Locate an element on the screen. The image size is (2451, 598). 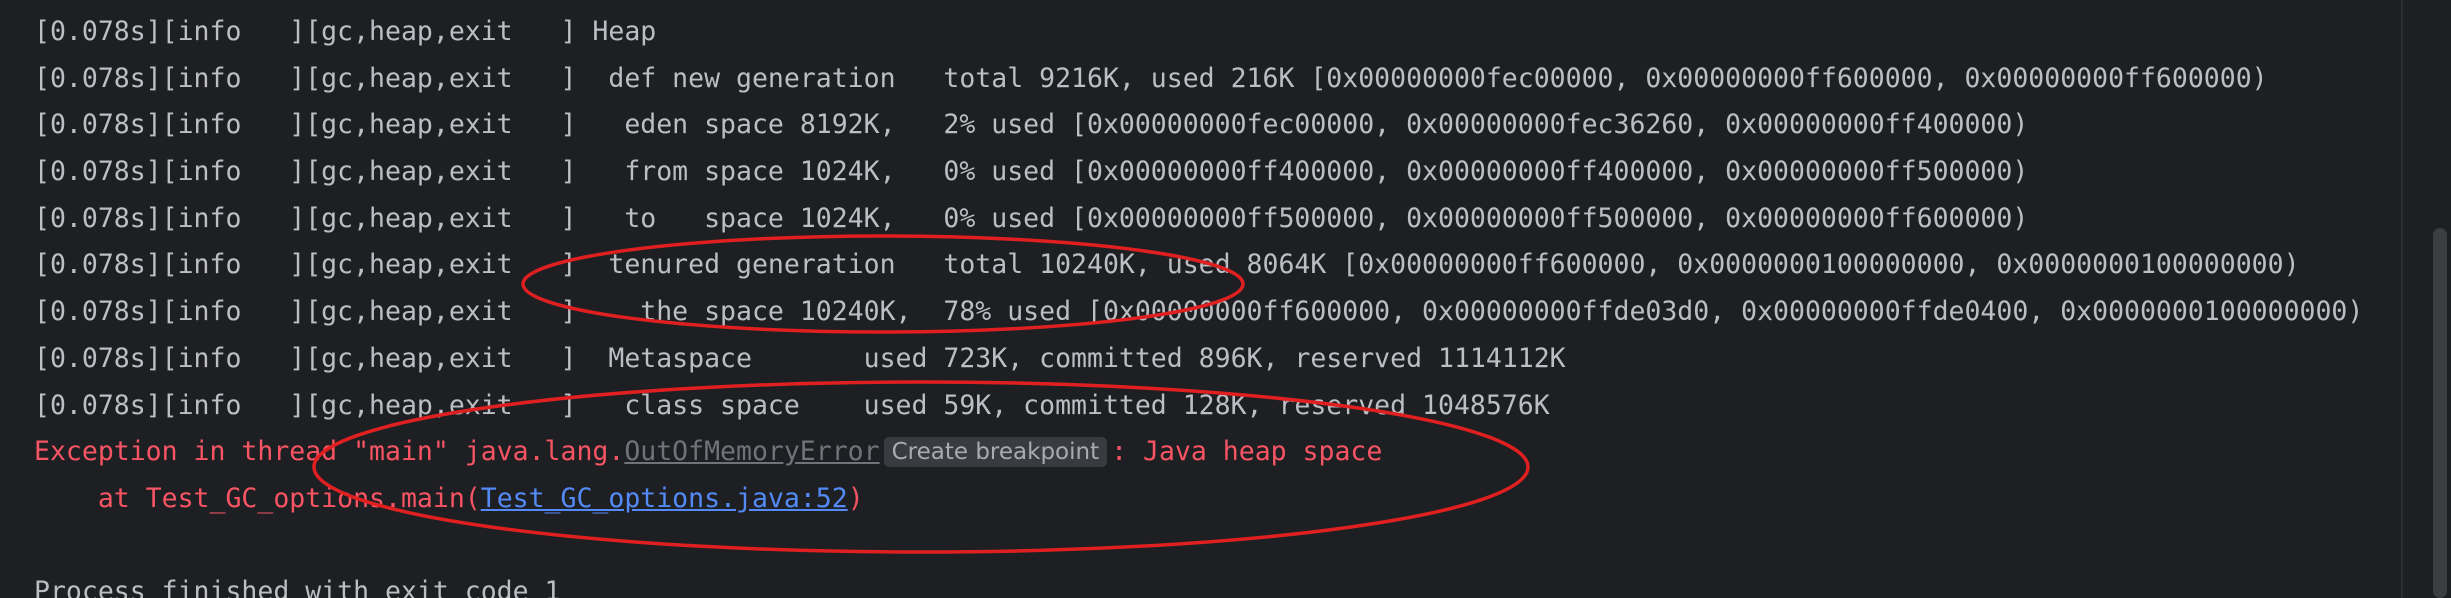
log-line: [0.078s][info ][gc,heap,exit ] Heap is located at coordinates (1217, 37).